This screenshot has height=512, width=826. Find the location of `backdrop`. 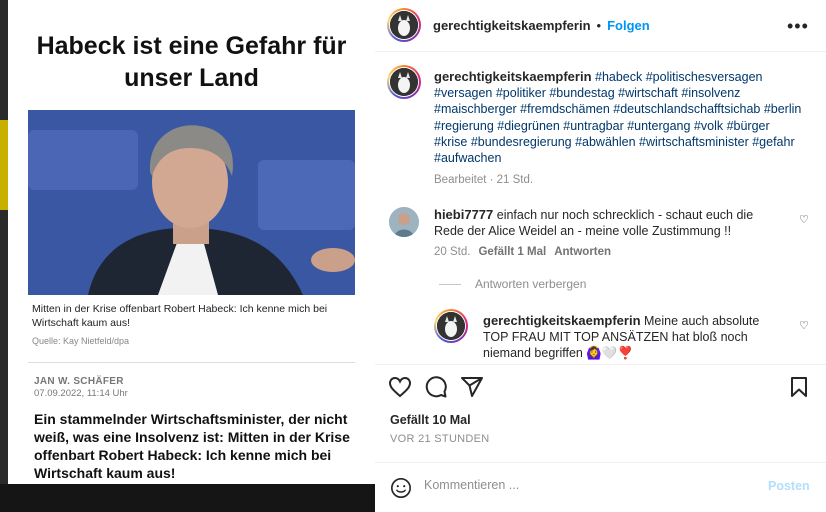

backdrop is located at coordinates (4, 256).